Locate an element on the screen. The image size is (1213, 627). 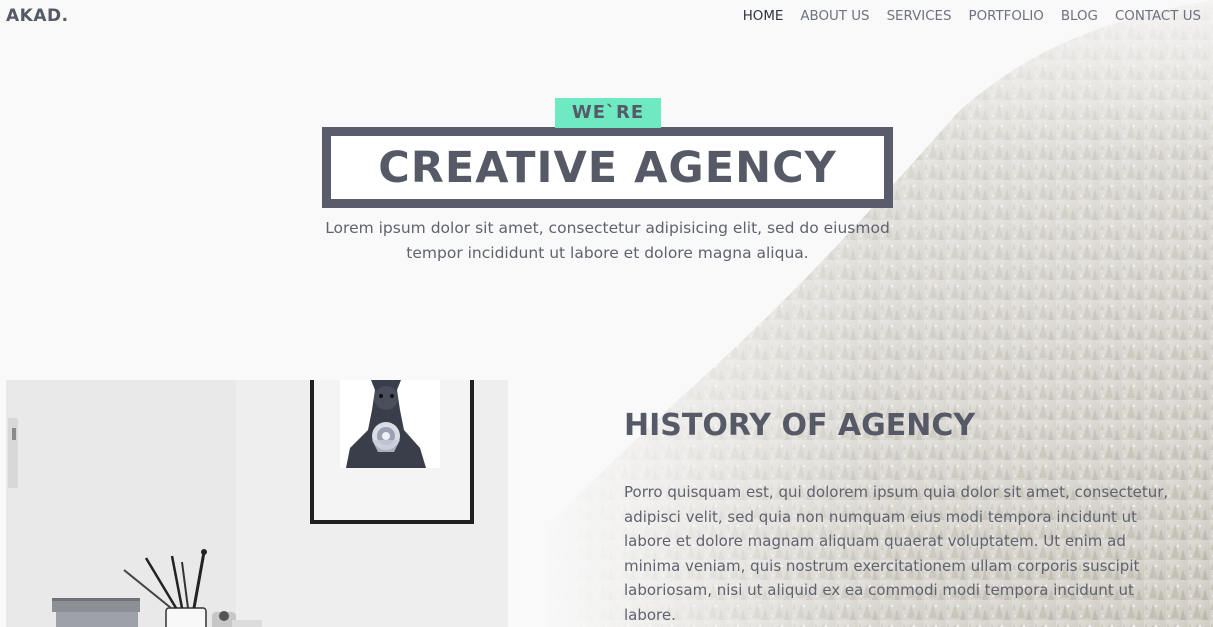
nav-contact-us: CONTACT US is located at coordinates (1158, 16).